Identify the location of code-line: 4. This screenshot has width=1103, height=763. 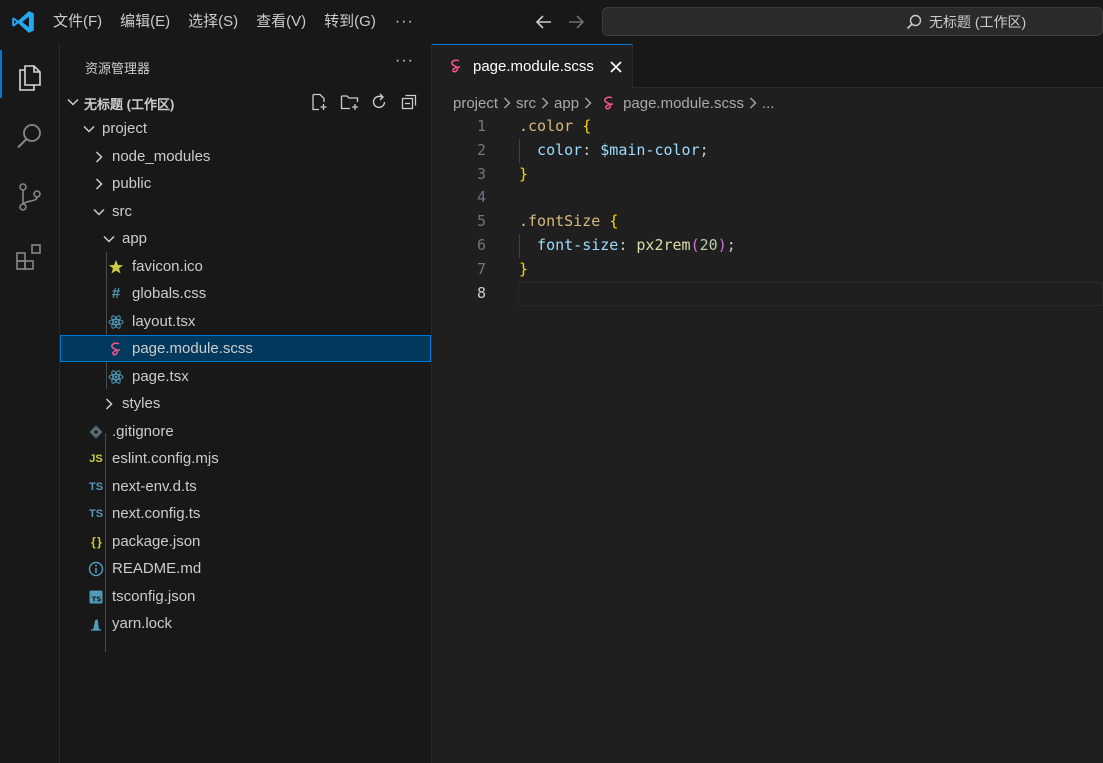
(767, 198).